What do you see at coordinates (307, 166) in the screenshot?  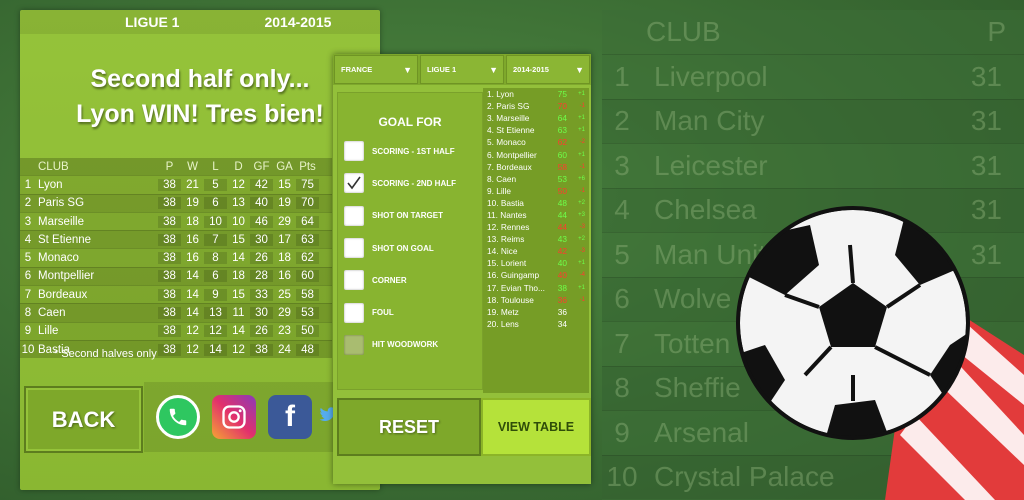 I see `pts-col-header: Pts` at bounding box center [307, 166].